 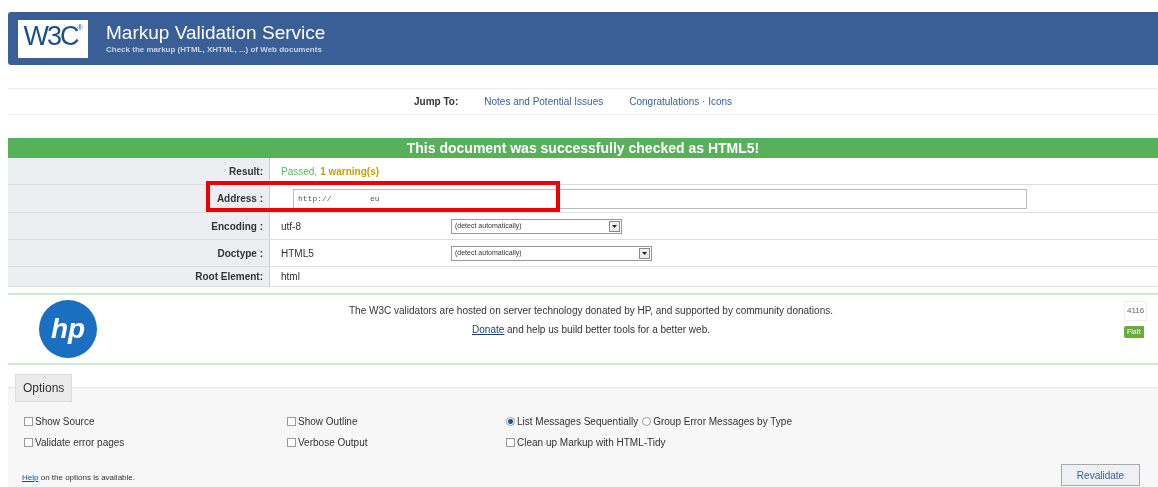 What do you see at coordinates (583, 148) in the screenshot?
I see `success-banner: This document was successfully checked as HTML5!` at bounding box center [583, 148].